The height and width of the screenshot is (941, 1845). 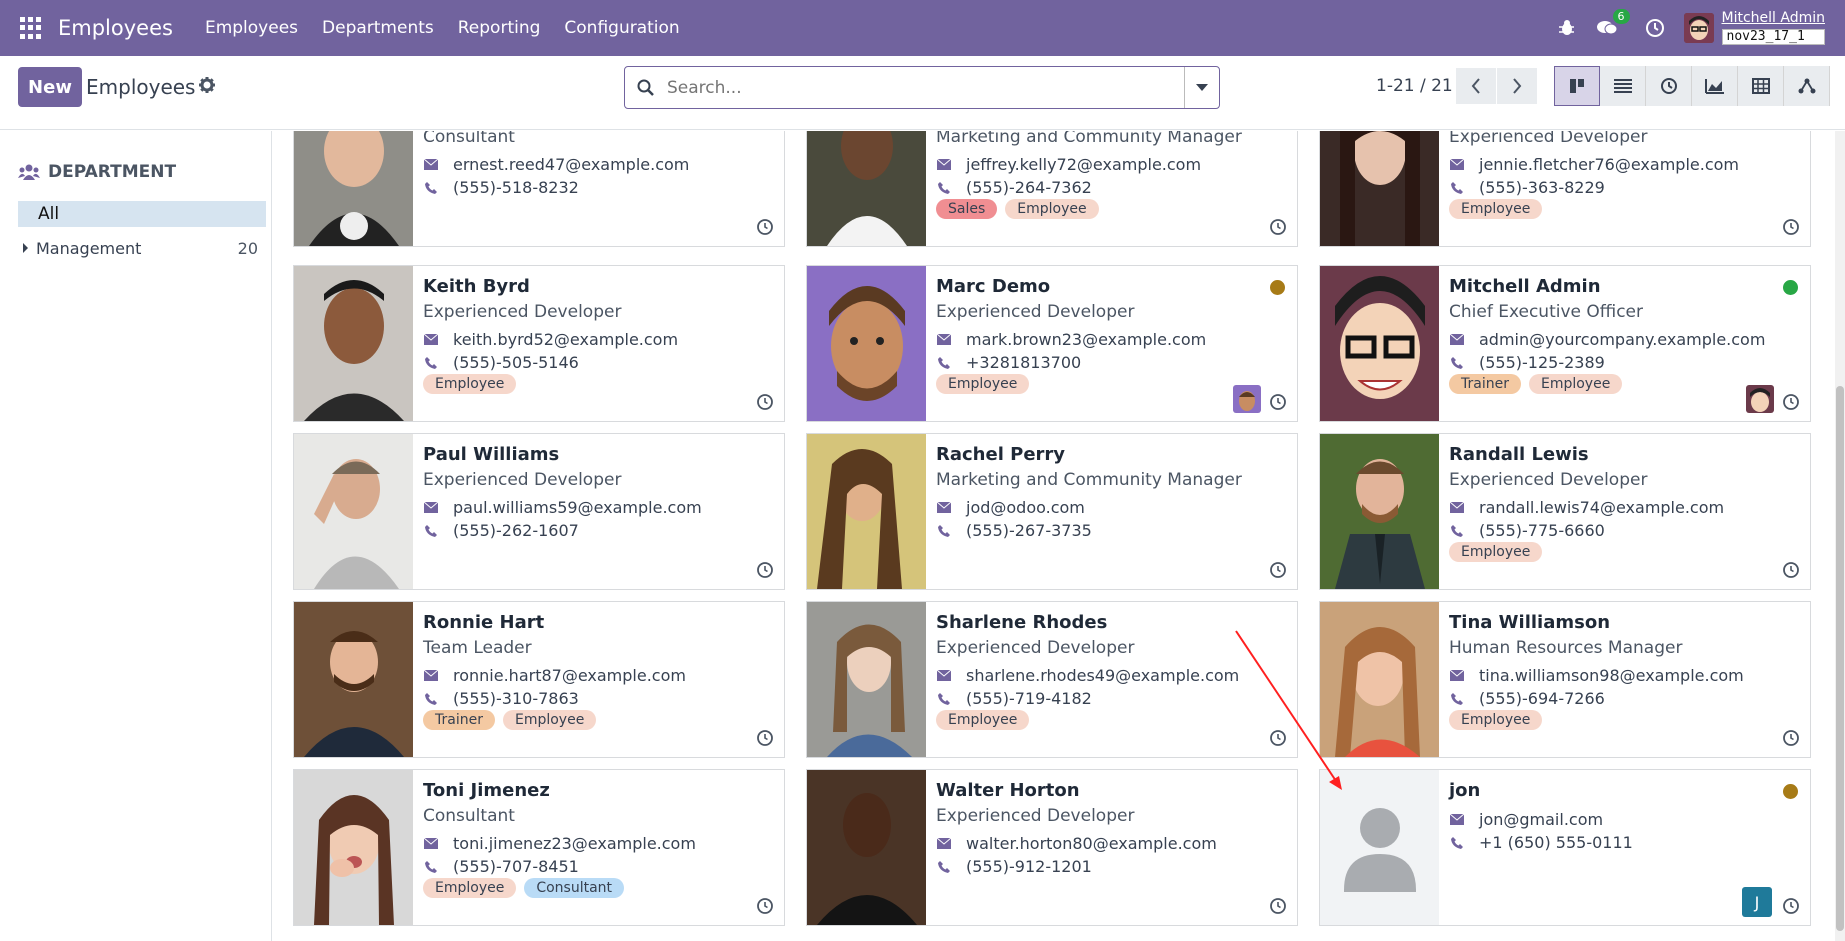 What do you see at coordinates (483, 622) in the screenshot?
I see `employee-name: Ronnie Hart` at bounding box center [483, 622].